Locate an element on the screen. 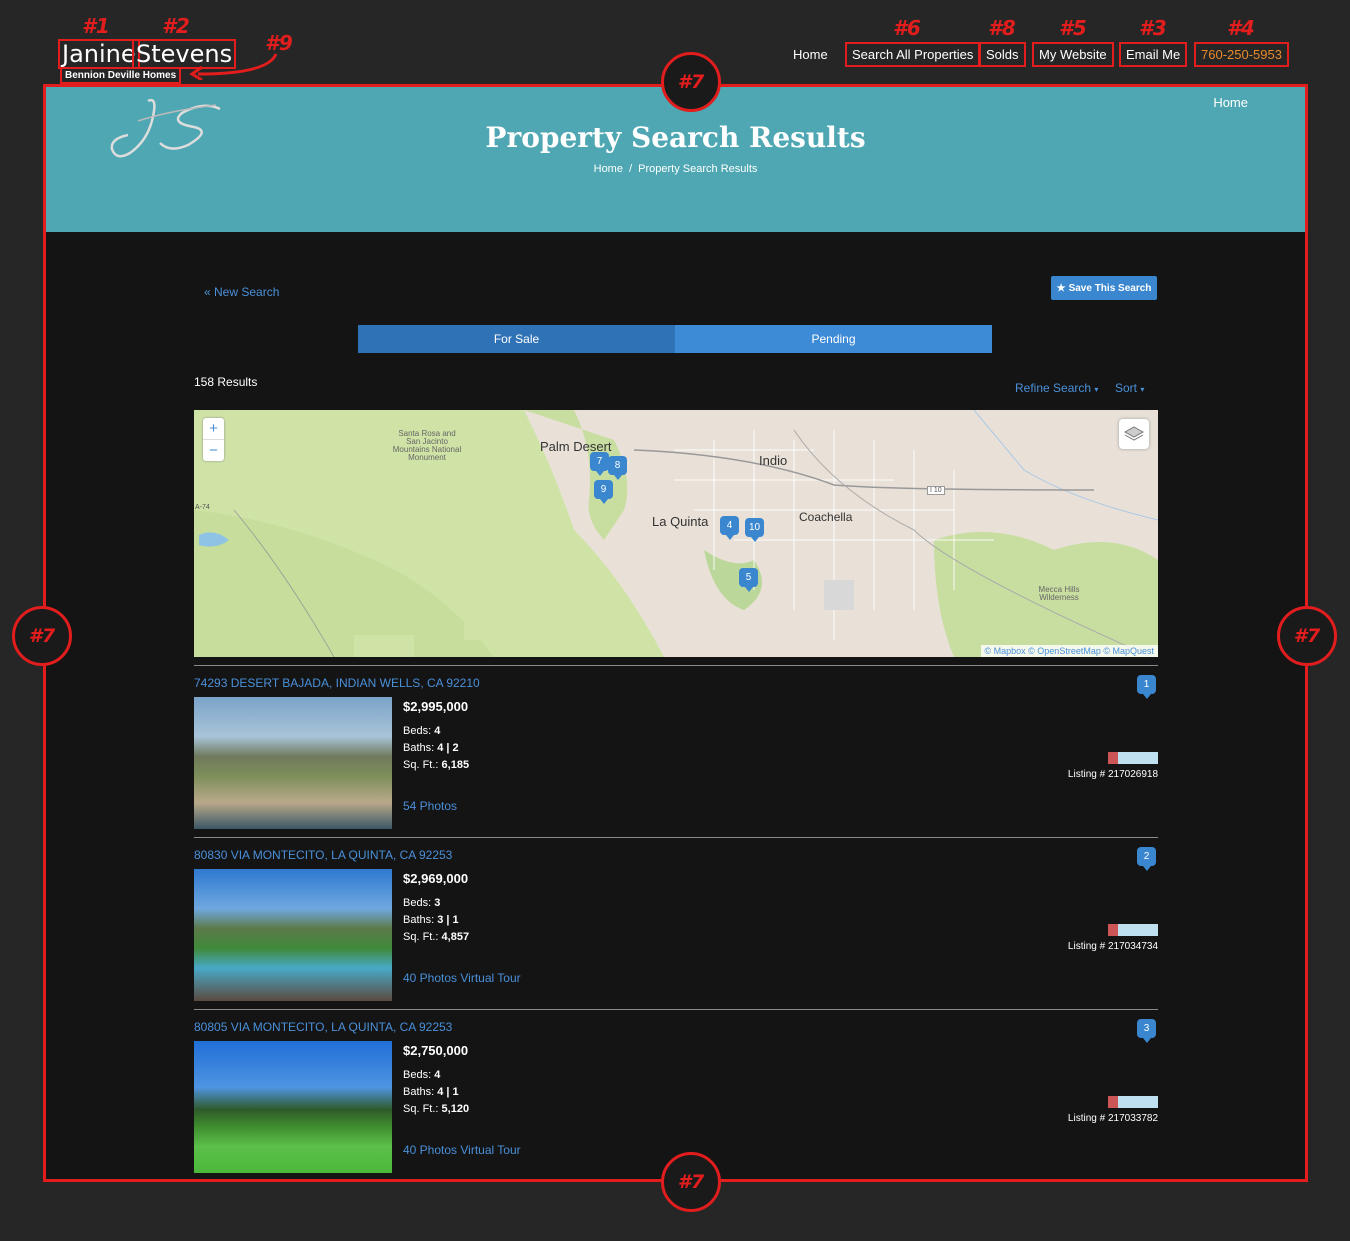 The image size is (1350, 1241). annotation-7-right: #7 is located at coordinates (1307, 636).